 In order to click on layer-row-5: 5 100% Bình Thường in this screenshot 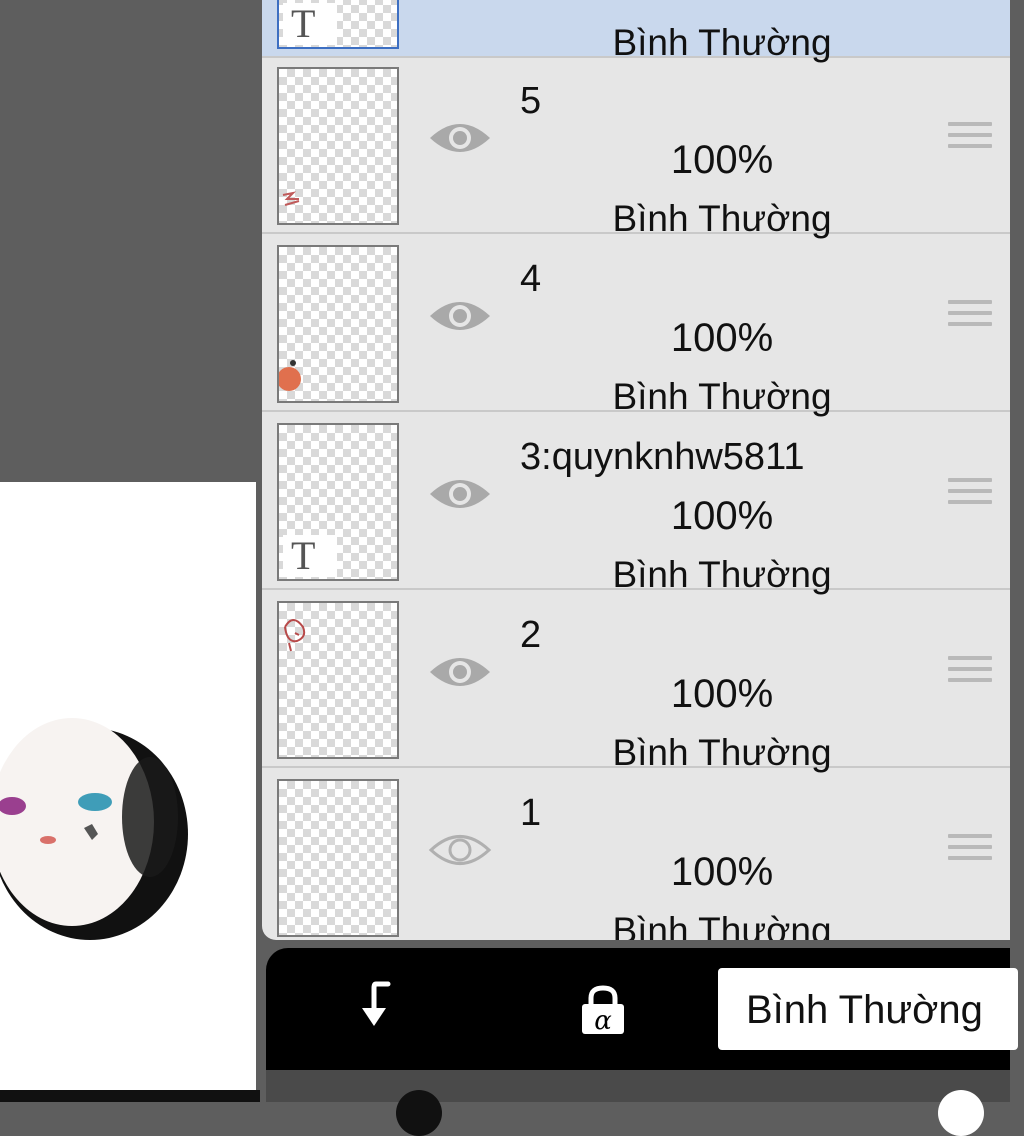, I will do `click(636, 148)`.